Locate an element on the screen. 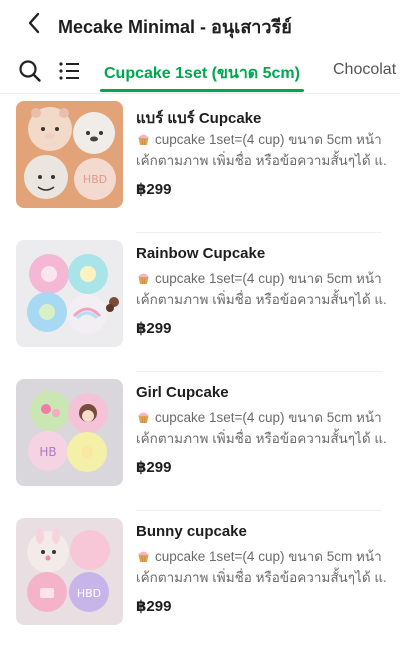 This screenshot has width=400, height=650. back-button is located at coordinates (34, 23).